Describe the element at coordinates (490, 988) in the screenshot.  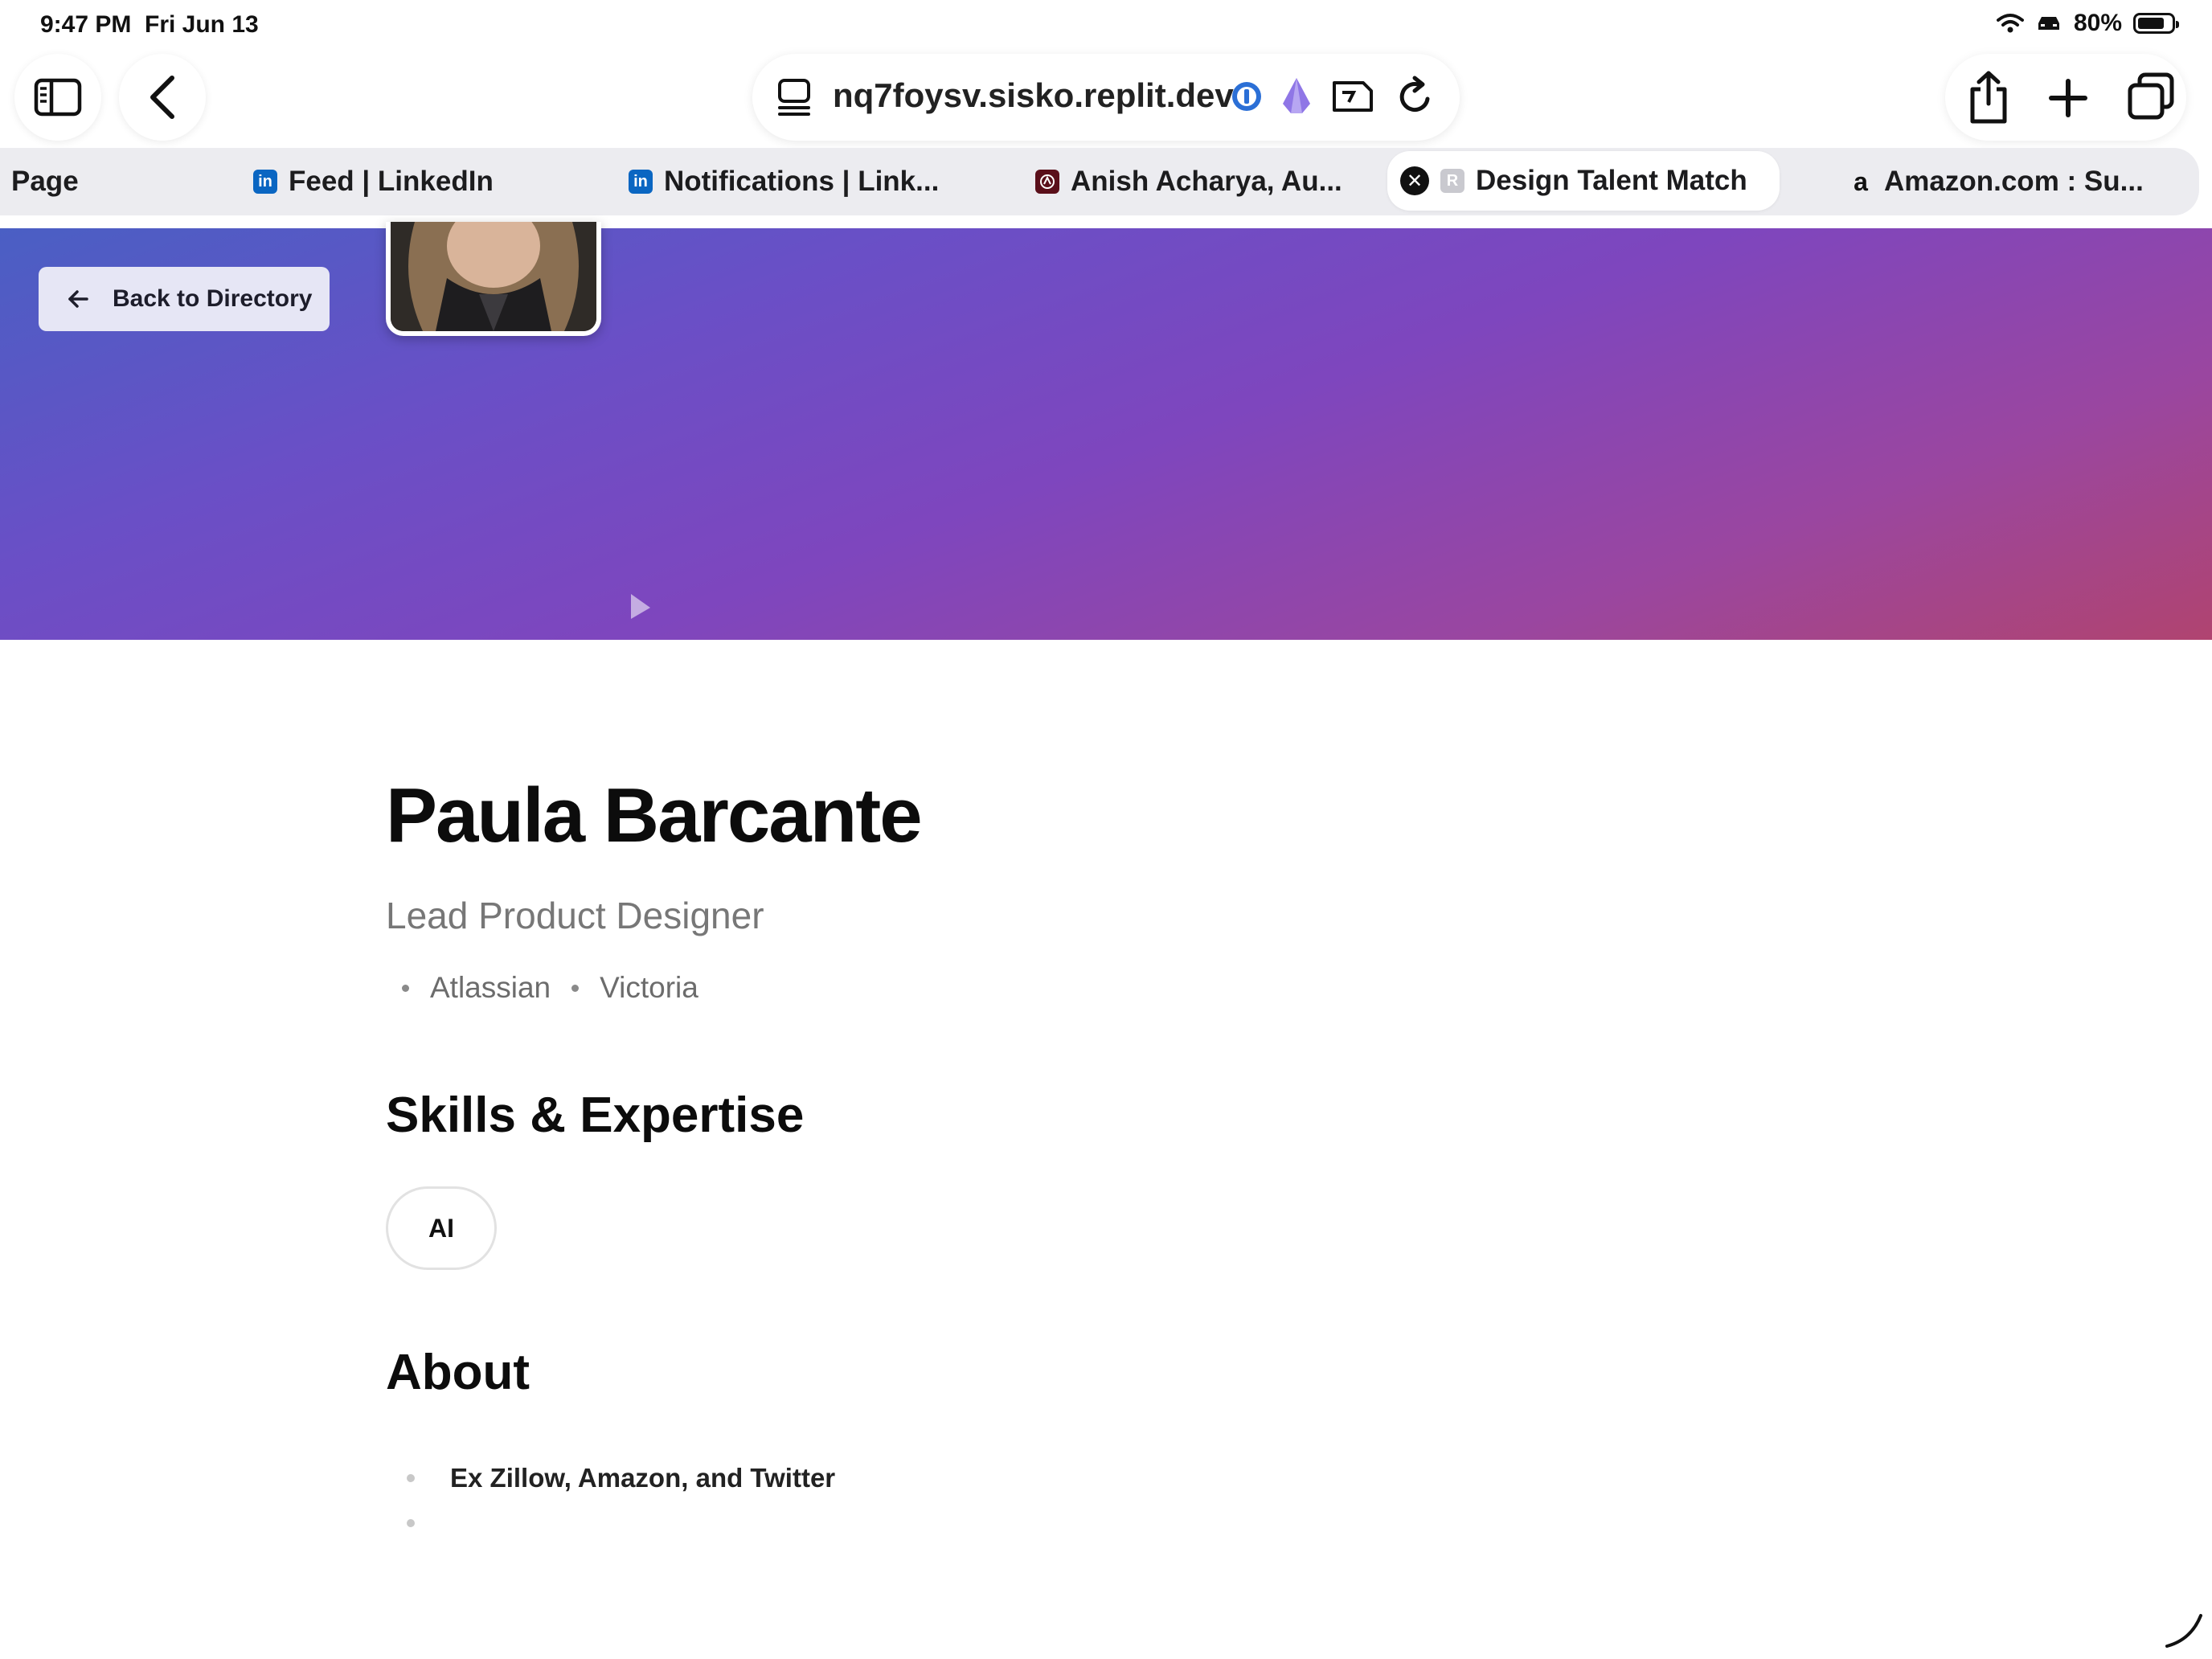
I see `profile-company: Atlassian` at that location.